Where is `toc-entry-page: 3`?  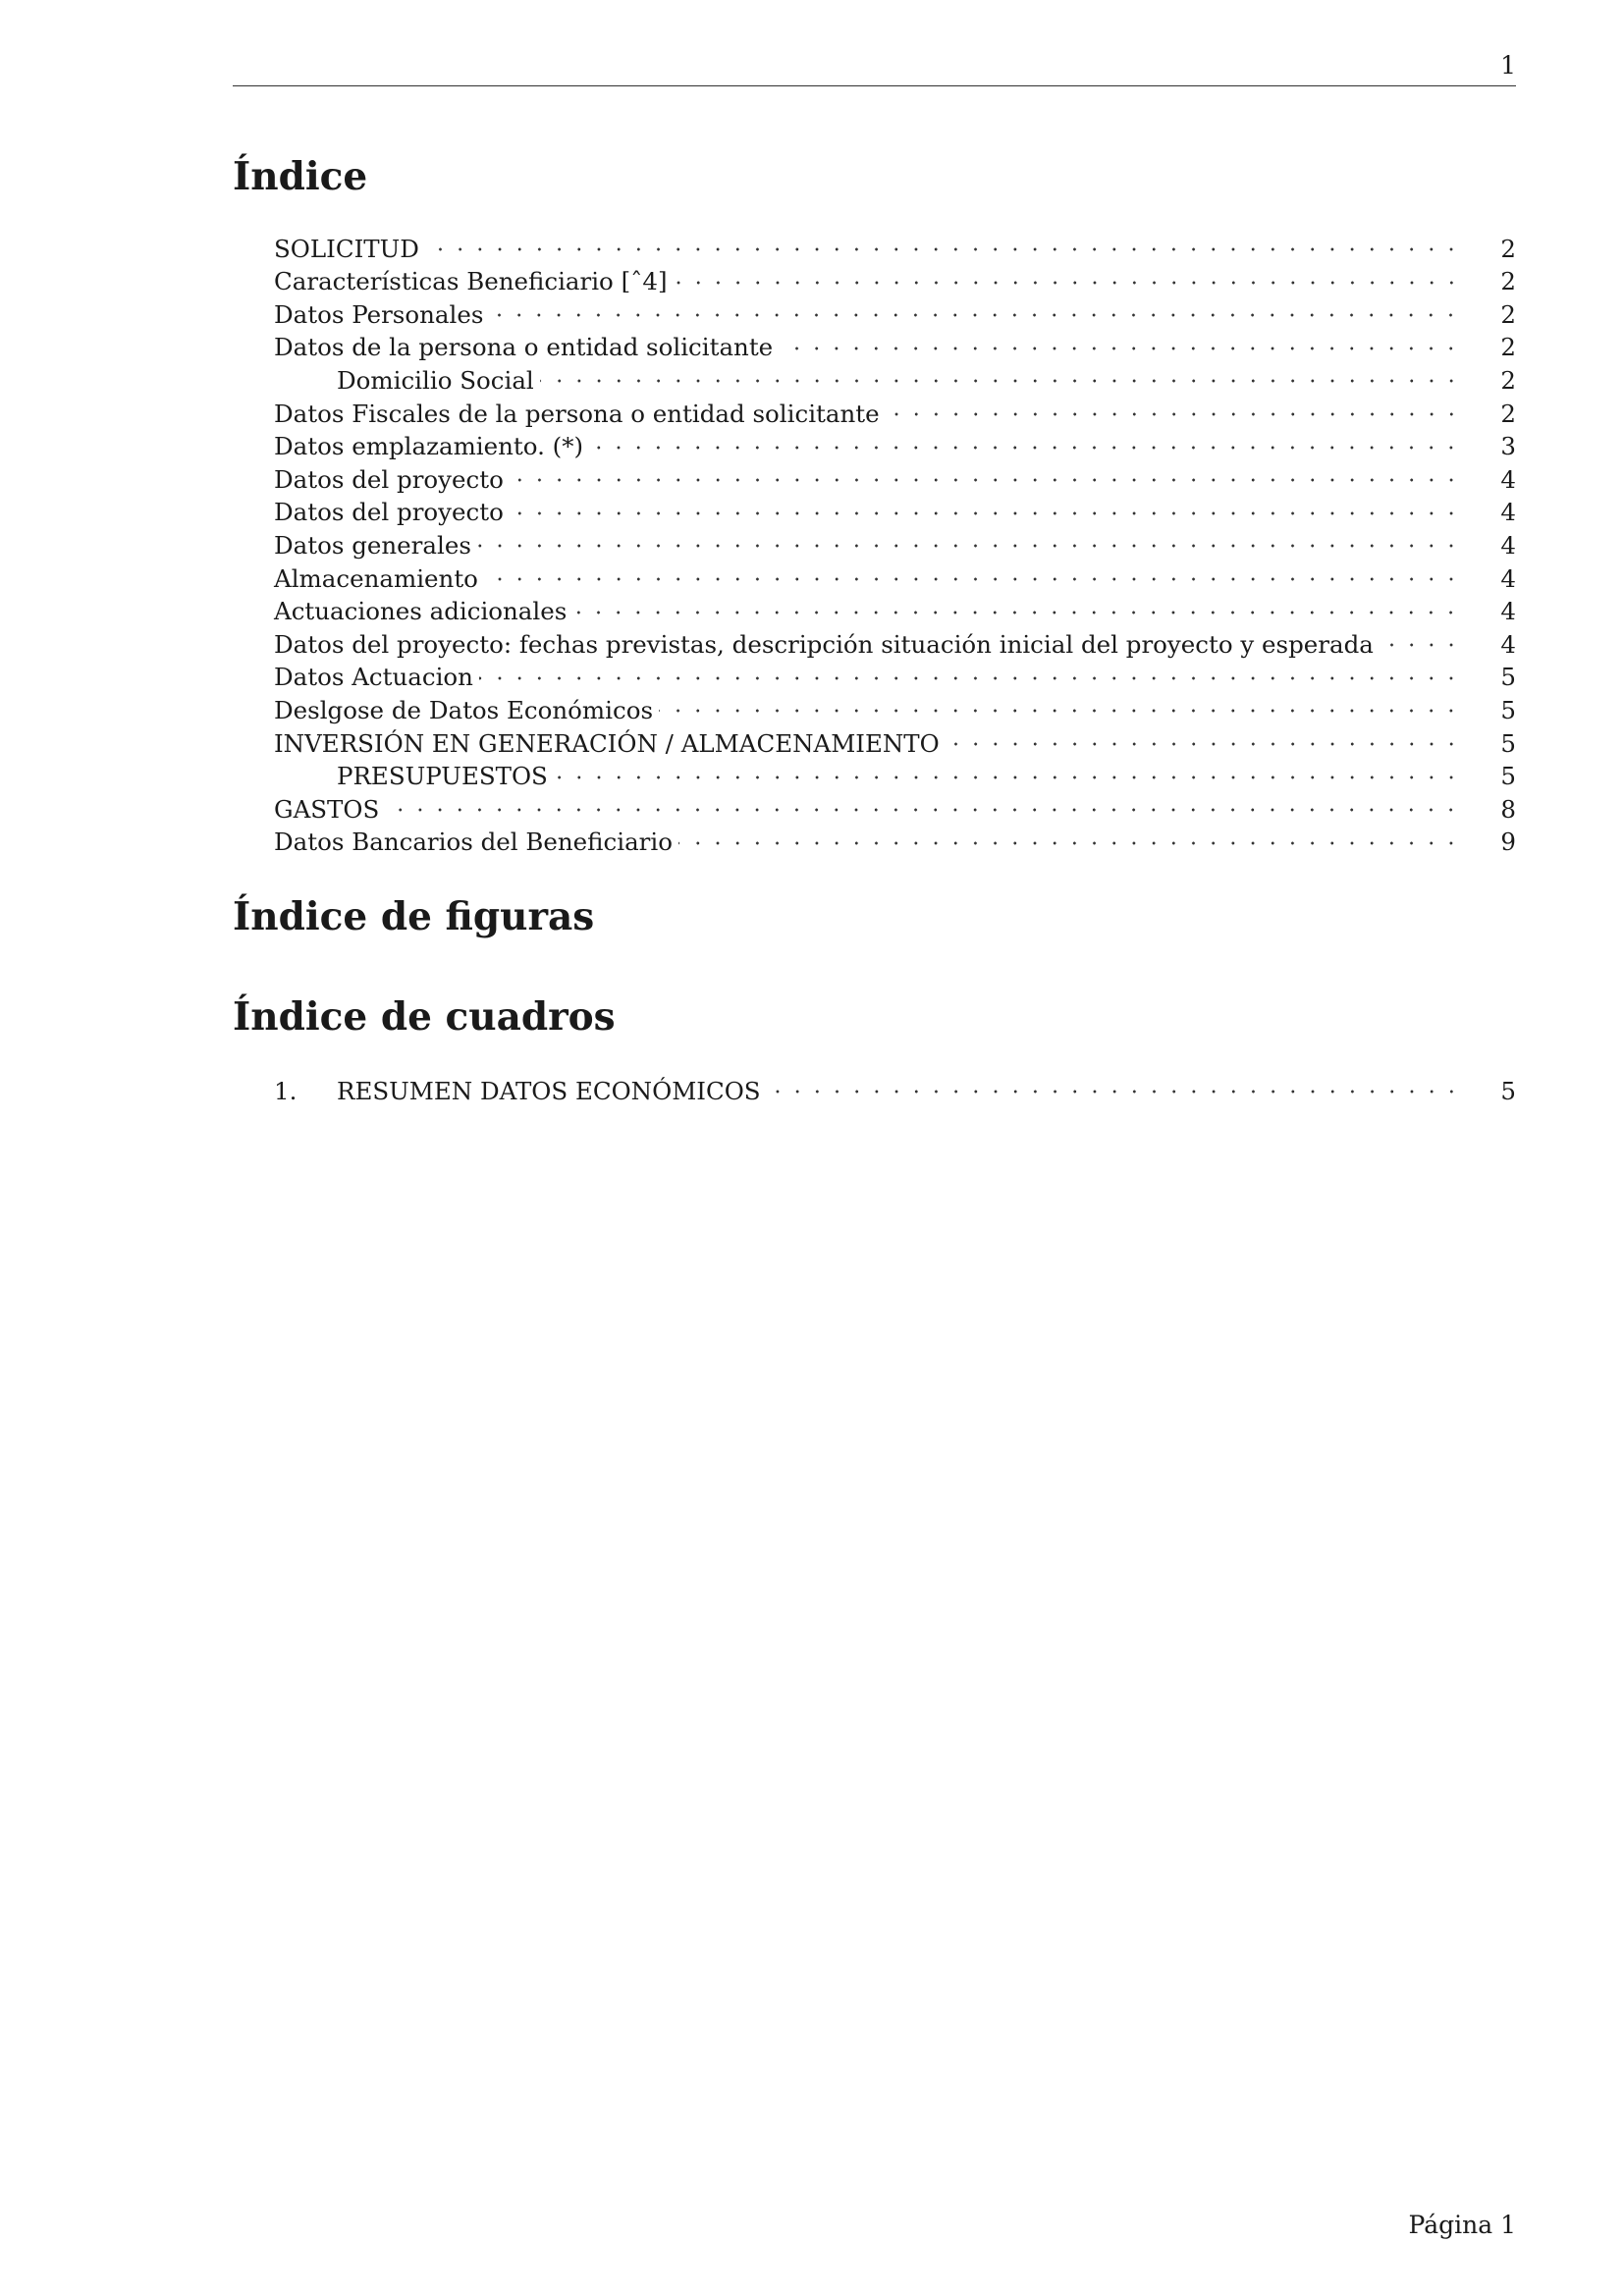 toc-entry-page: 3 is located at coordinates (1508, 446).